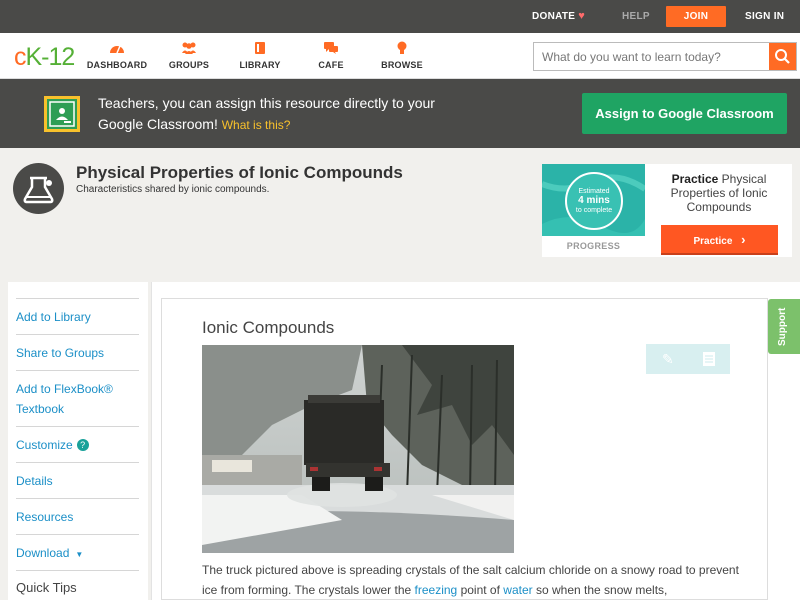 The width and height of the screenshot is (800, 600). I want to click on ck12-logo: cK-12, so click(45, 57).